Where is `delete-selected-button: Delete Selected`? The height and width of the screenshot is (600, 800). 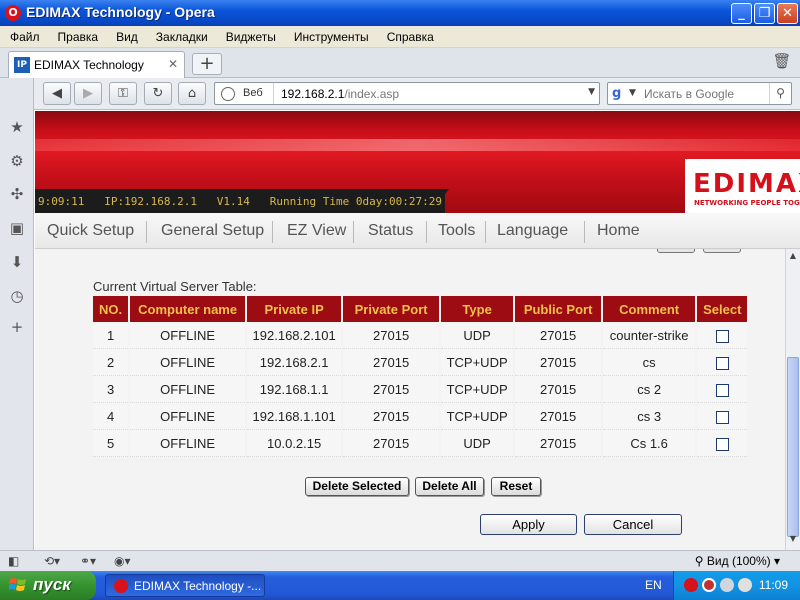 delete-selected-button: Delete Selected is located at coordinates (357, 486).